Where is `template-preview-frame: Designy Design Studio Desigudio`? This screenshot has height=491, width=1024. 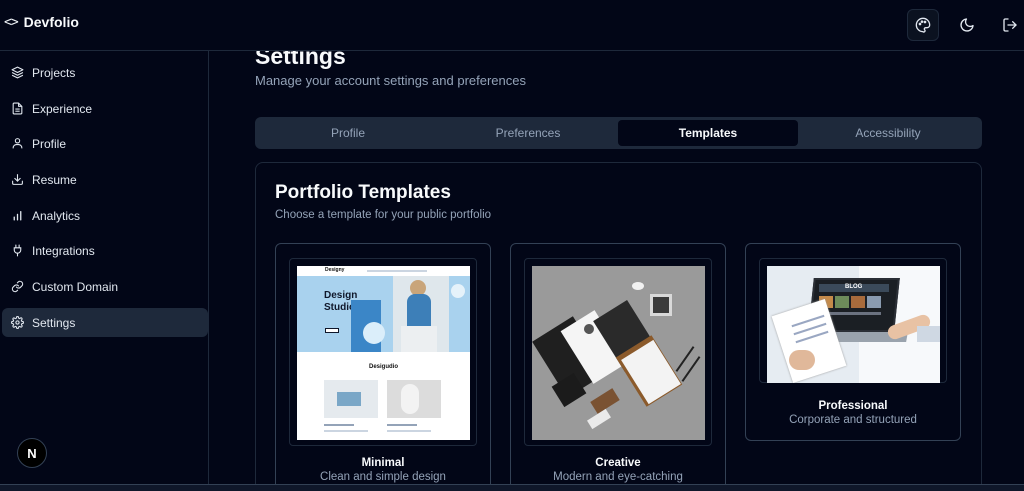 template-preview-frame: Designy Design Studio Desigudio is located at coordinates (383, 352).